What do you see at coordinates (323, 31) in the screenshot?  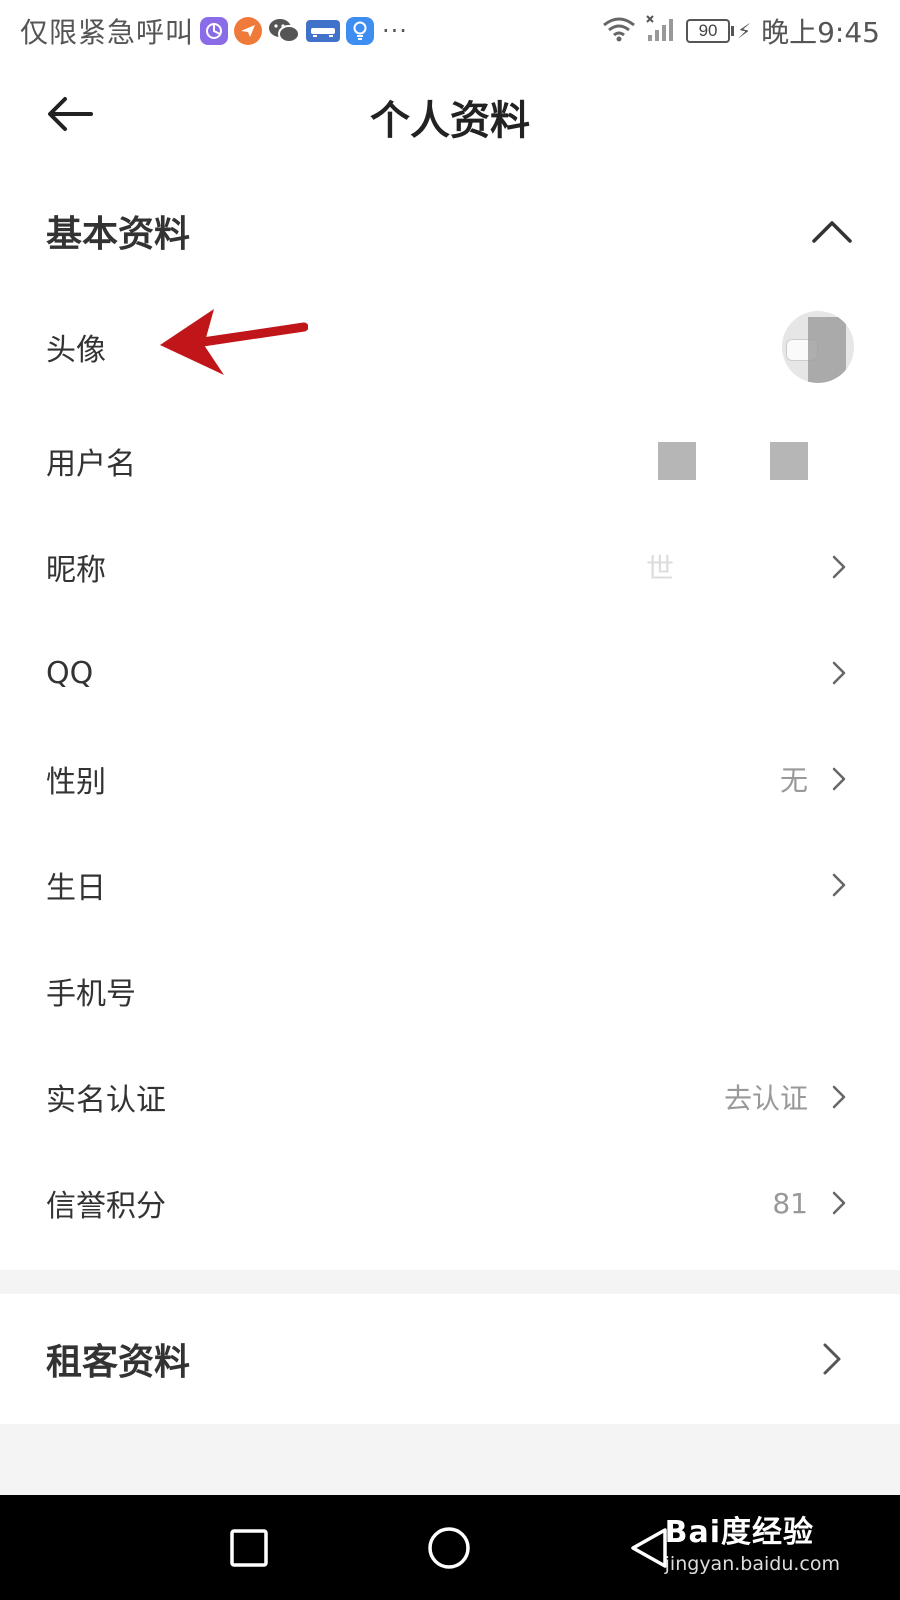 I see `car-app-icon` at bounding box center [323, 31].